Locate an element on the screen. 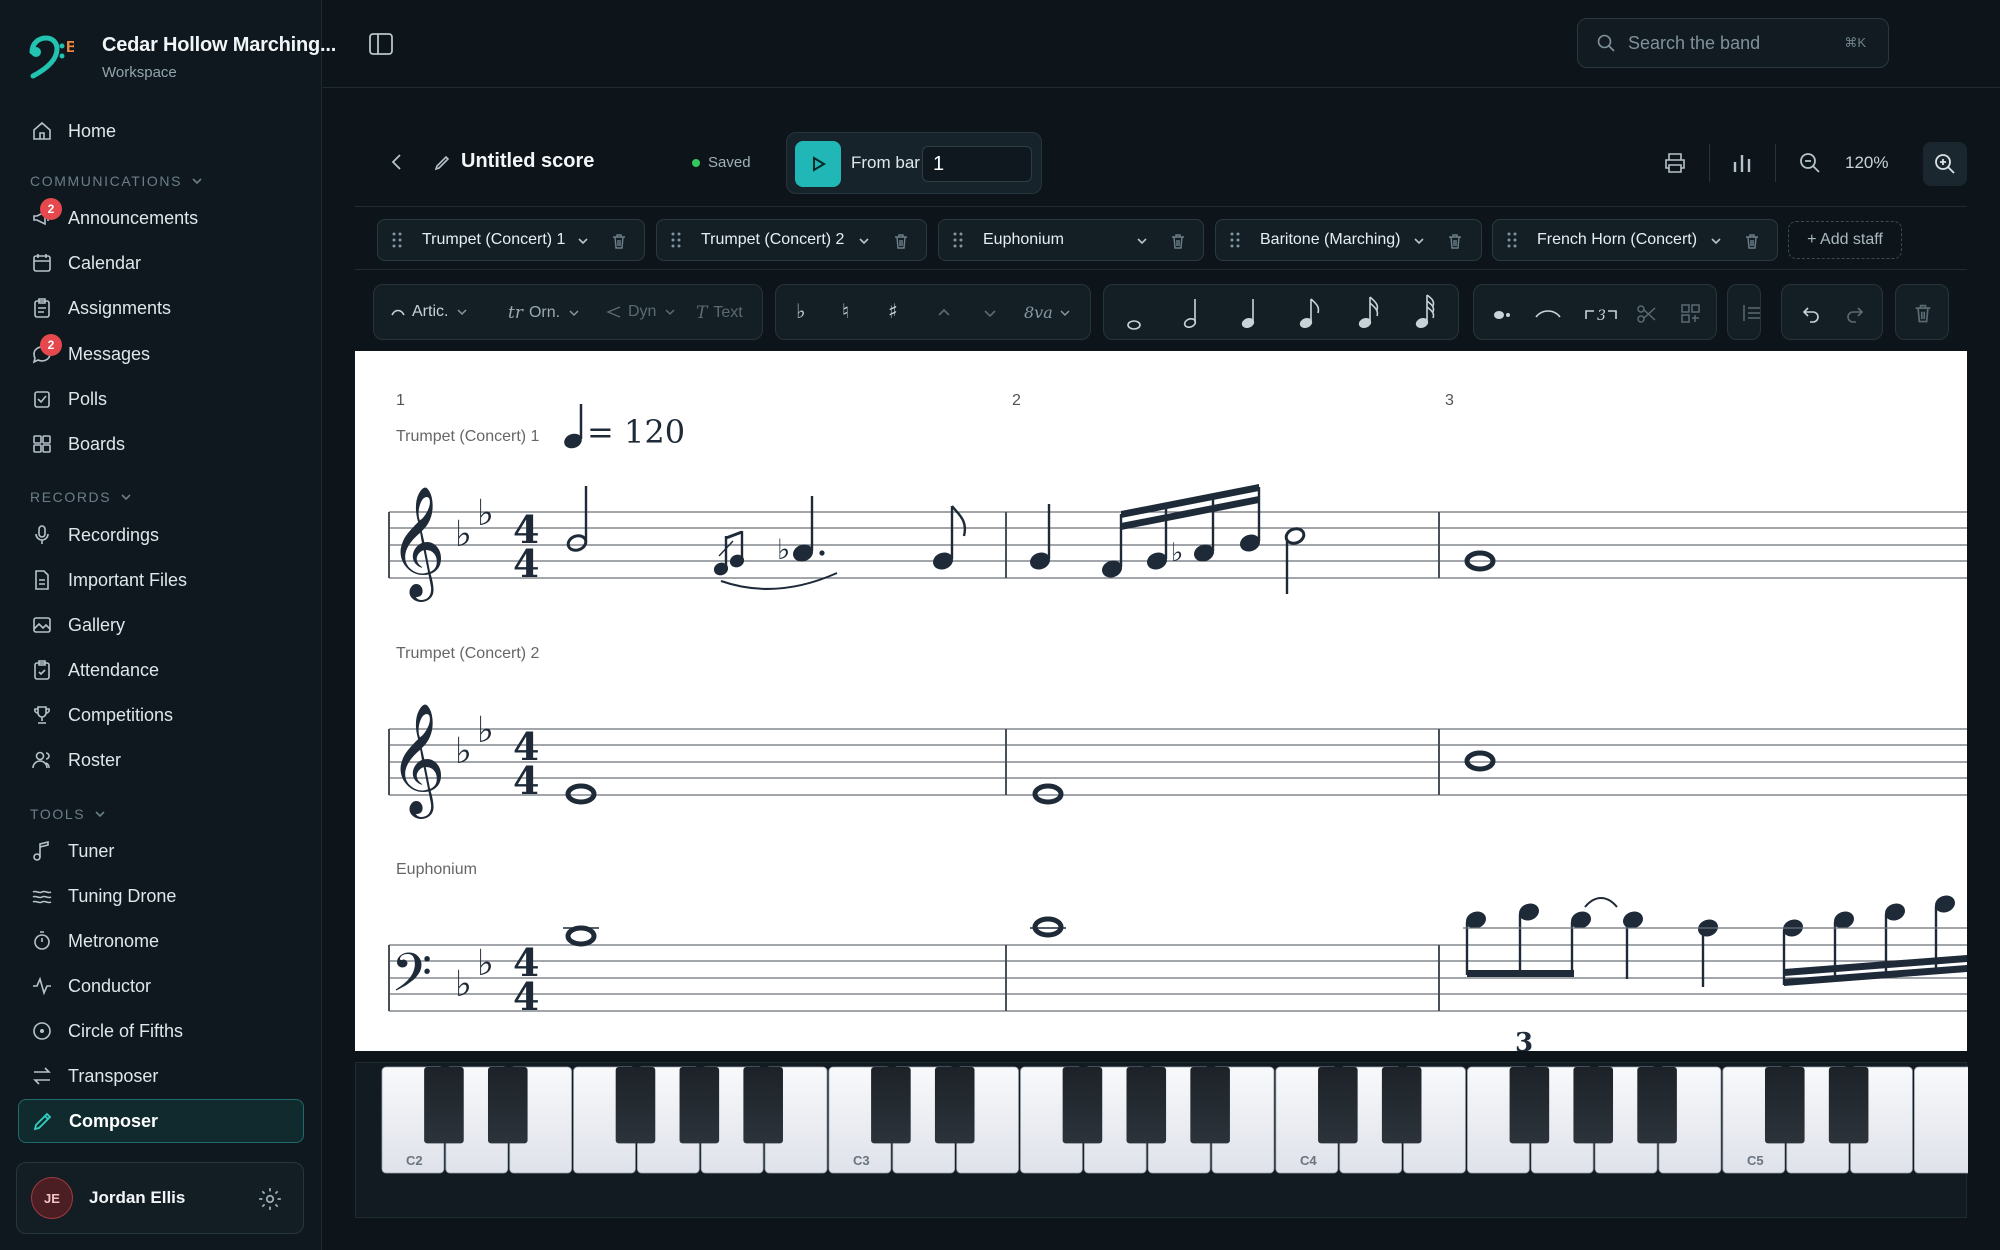 The image size is (2000, 1250). octave-down-icon is located at coordinates (990, 313).